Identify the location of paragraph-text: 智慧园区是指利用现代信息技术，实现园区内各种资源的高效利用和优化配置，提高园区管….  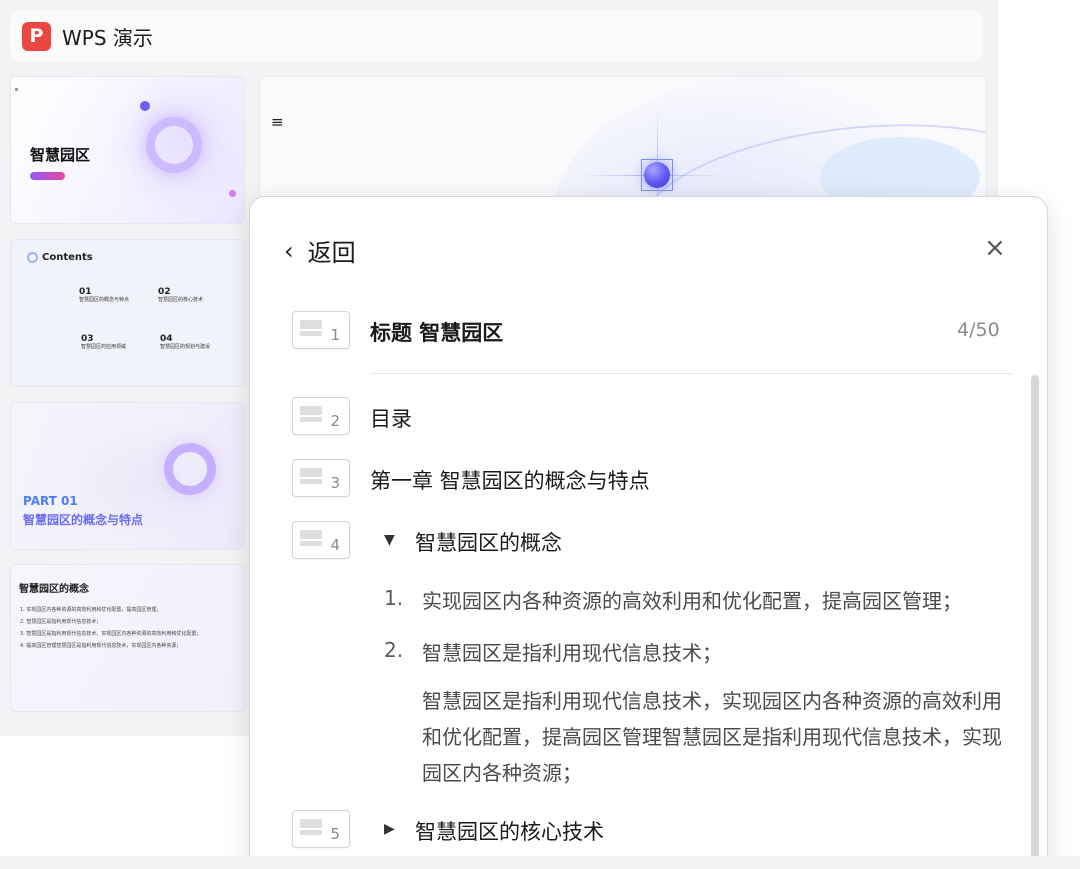
(712, 737).